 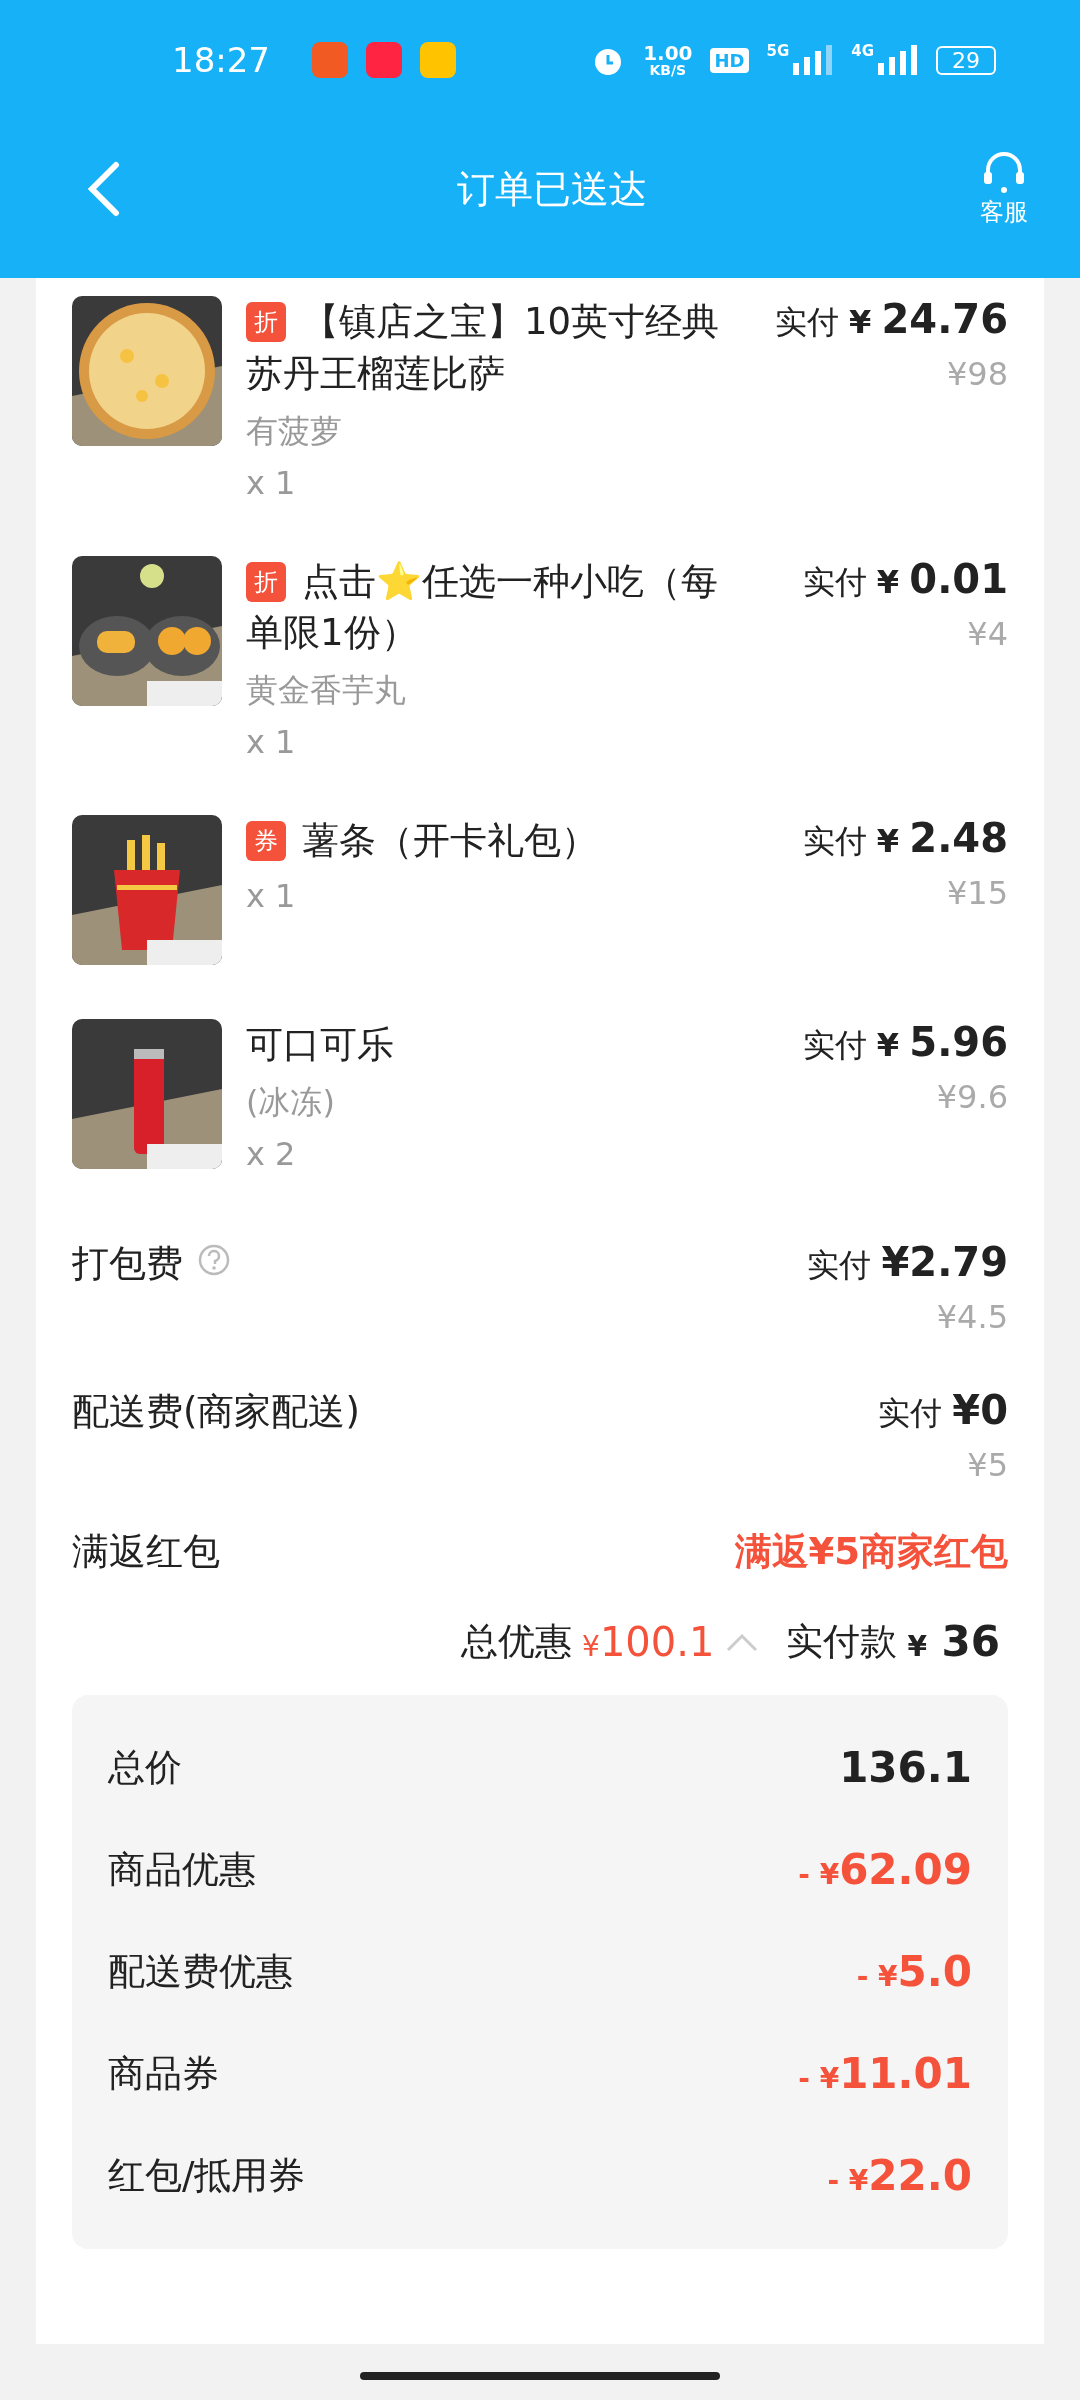 I want to click on network-type: 4G, so click(x=862, y=51).